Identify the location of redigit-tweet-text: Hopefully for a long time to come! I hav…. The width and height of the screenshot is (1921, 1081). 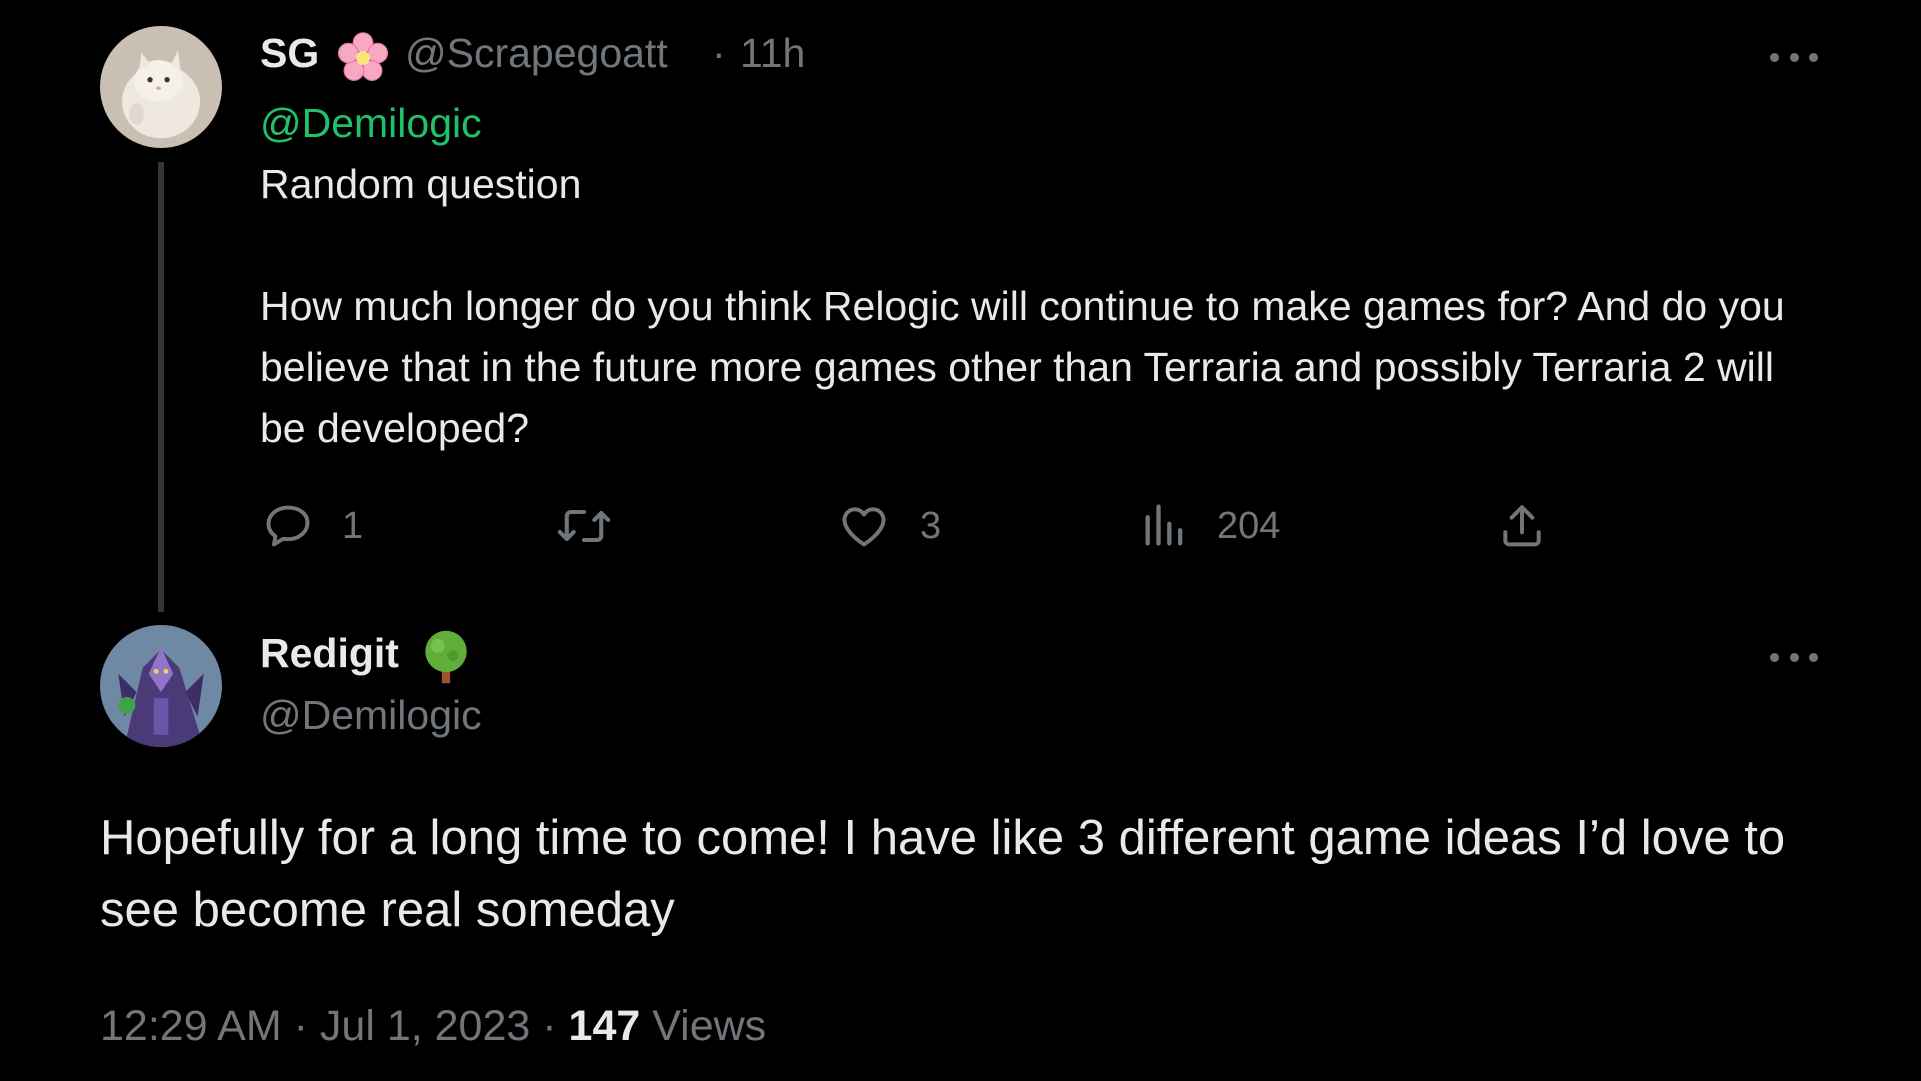
(943, 874).